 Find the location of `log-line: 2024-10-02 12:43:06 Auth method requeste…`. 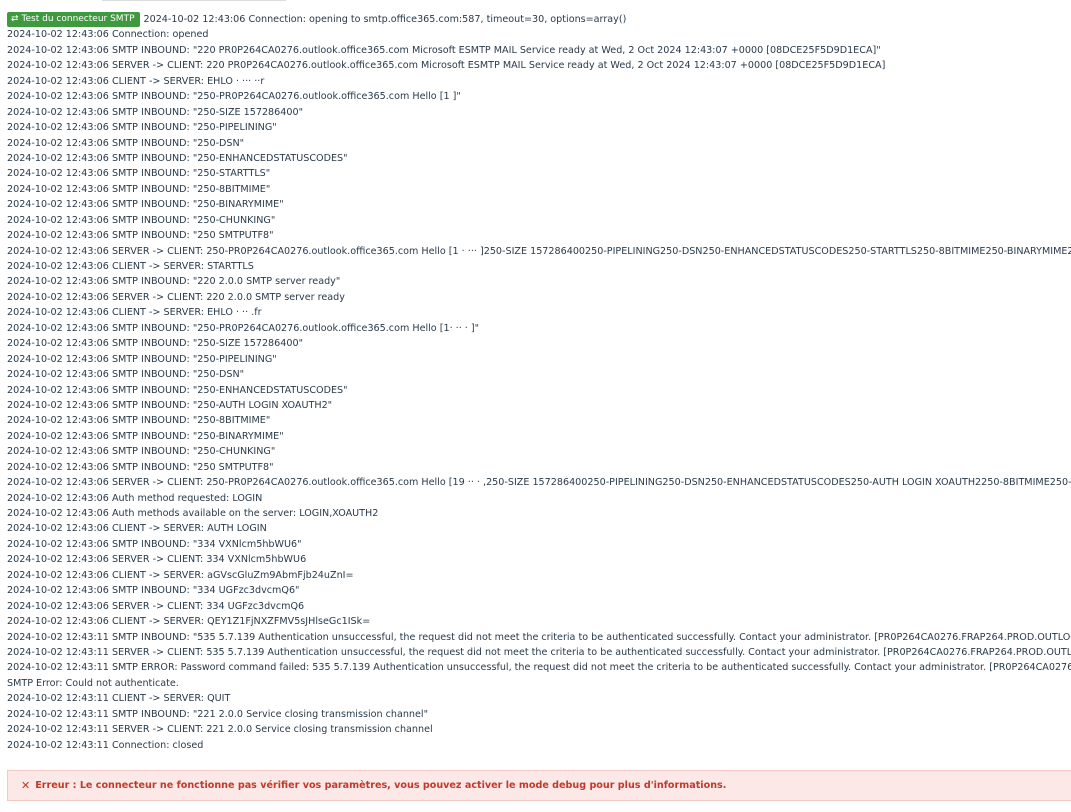

log-line: 2024-10-02 12:43:06 Auth method requeste… is located at coordinates (135, 498).